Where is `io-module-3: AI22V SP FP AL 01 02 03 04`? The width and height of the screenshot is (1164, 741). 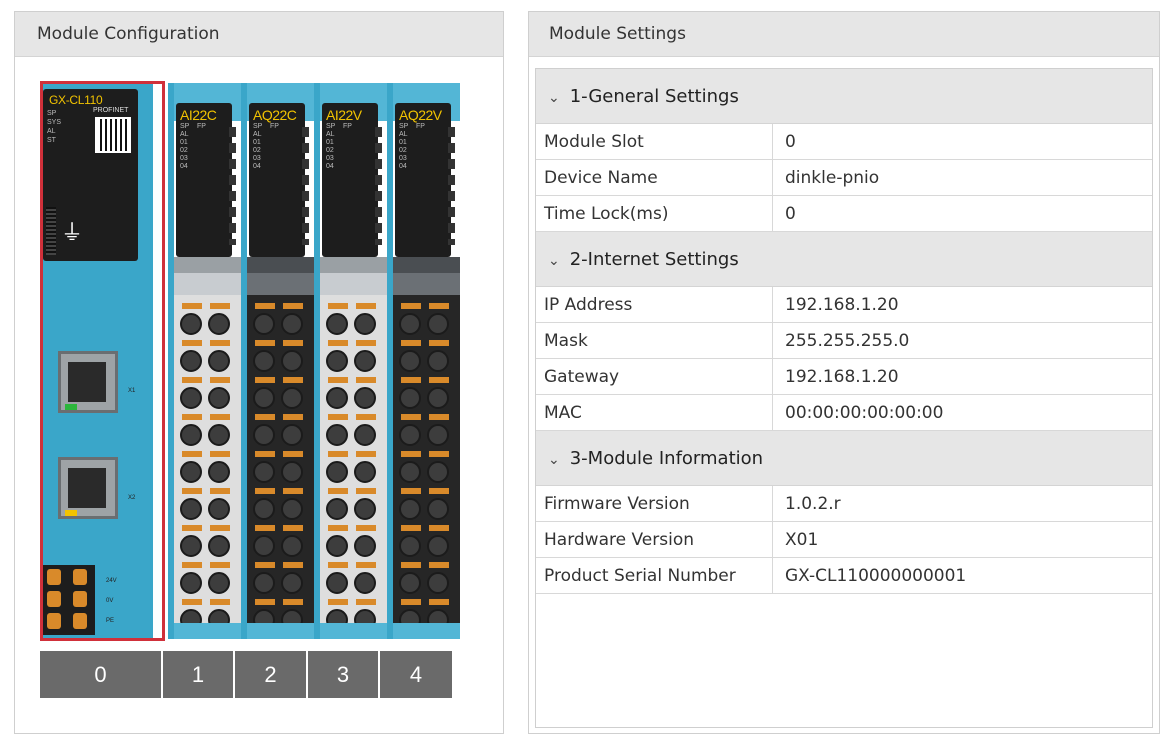 io-module-3: AI22V SP FP AL 01 02 03 04 is located at coordinates (350, 361).